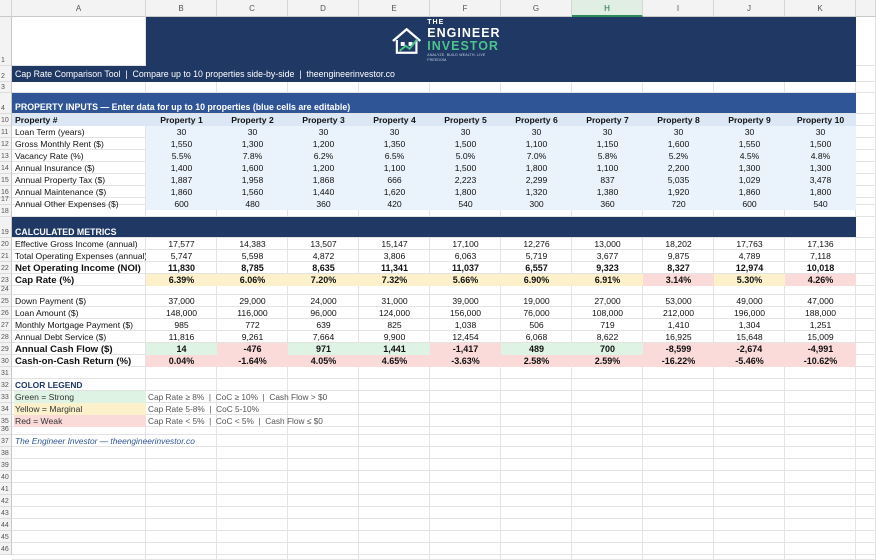 The height and width of the screenshot is (560, 876). What do you see at coordinates (749, 180) in the screenshot?
I see `input-cell: 1,029` at bounding box center [749, 180].